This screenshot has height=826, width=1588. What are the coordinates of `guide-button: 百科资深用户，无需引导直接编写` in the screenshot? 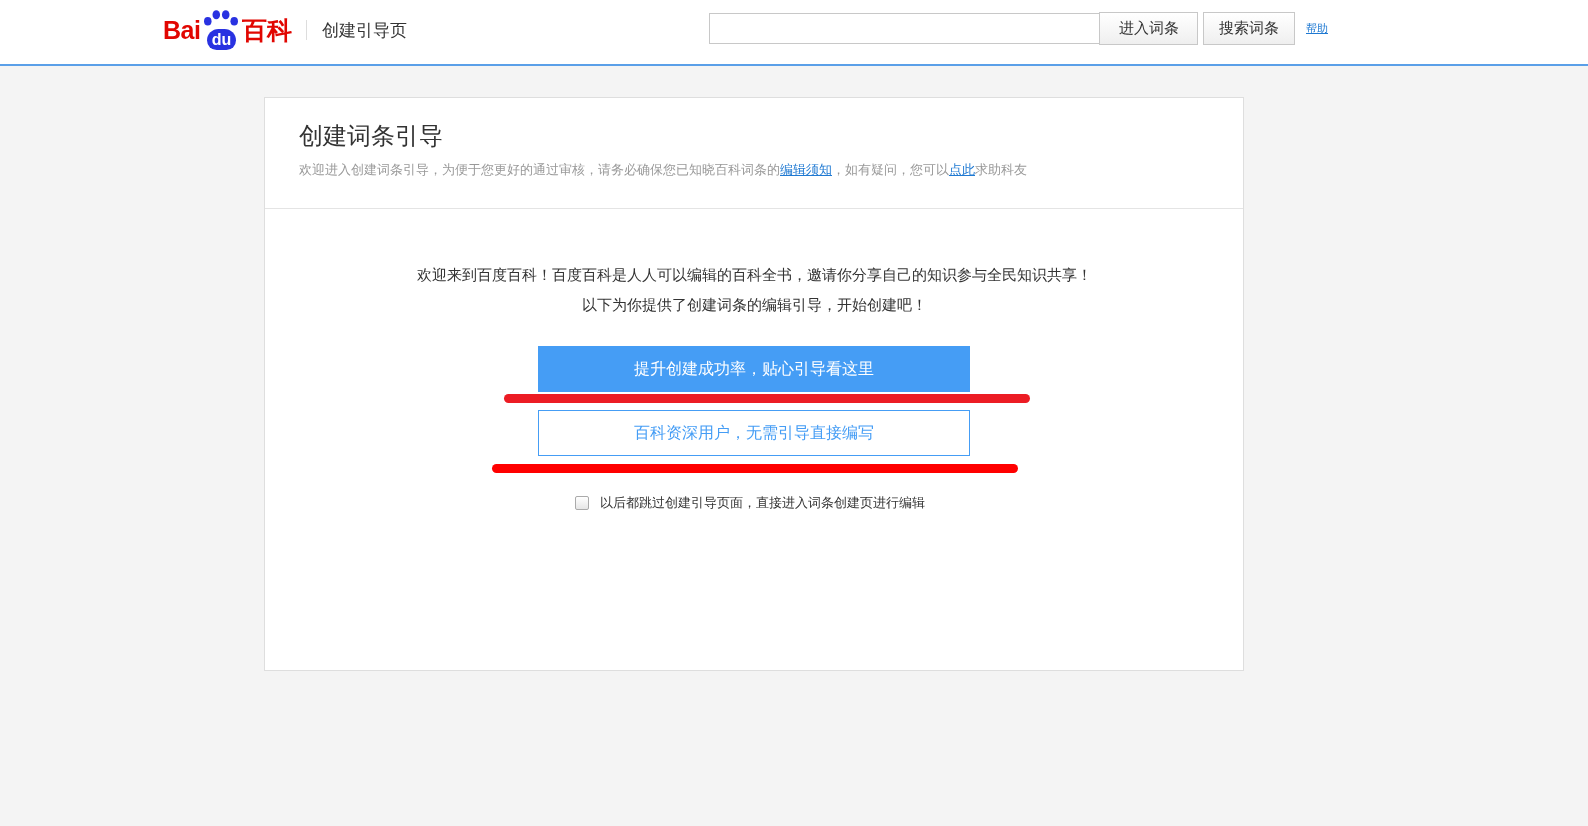 It's located at (754, 433).